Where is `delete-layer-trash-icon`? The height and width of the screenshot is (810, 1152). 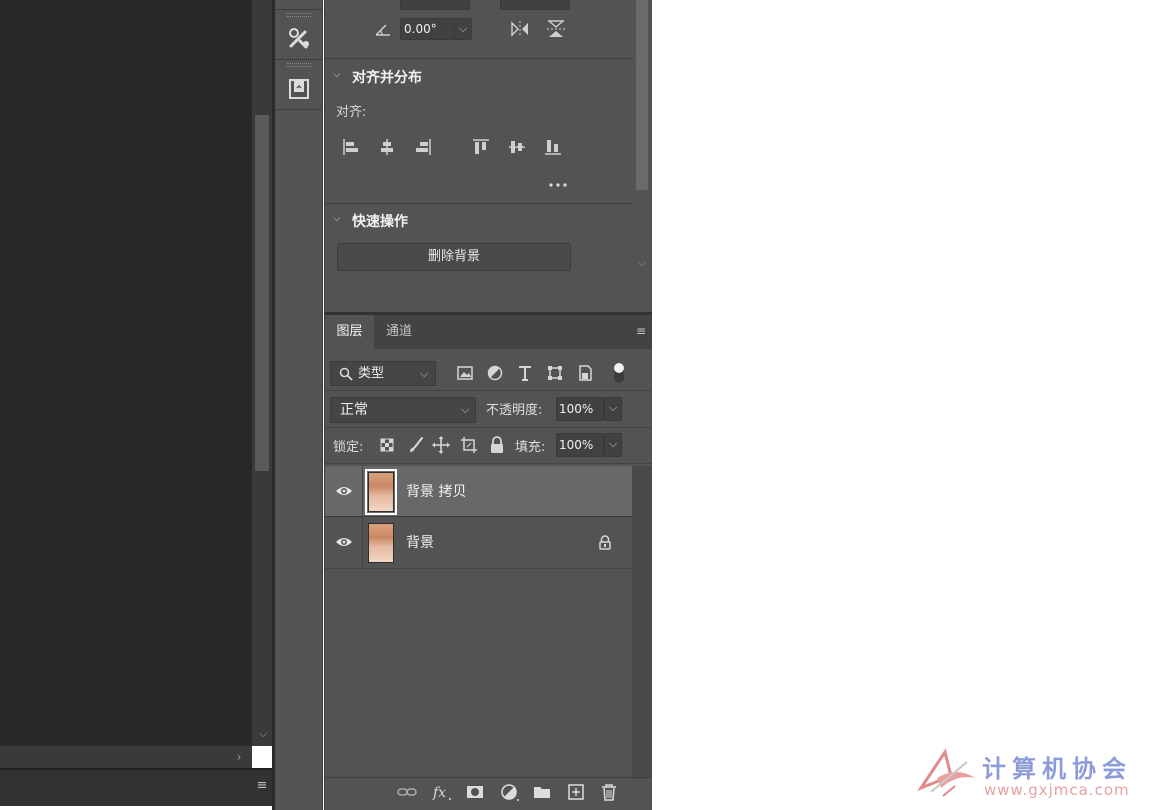
delete-layer-trash-icon is located at coordinates (609, 792).